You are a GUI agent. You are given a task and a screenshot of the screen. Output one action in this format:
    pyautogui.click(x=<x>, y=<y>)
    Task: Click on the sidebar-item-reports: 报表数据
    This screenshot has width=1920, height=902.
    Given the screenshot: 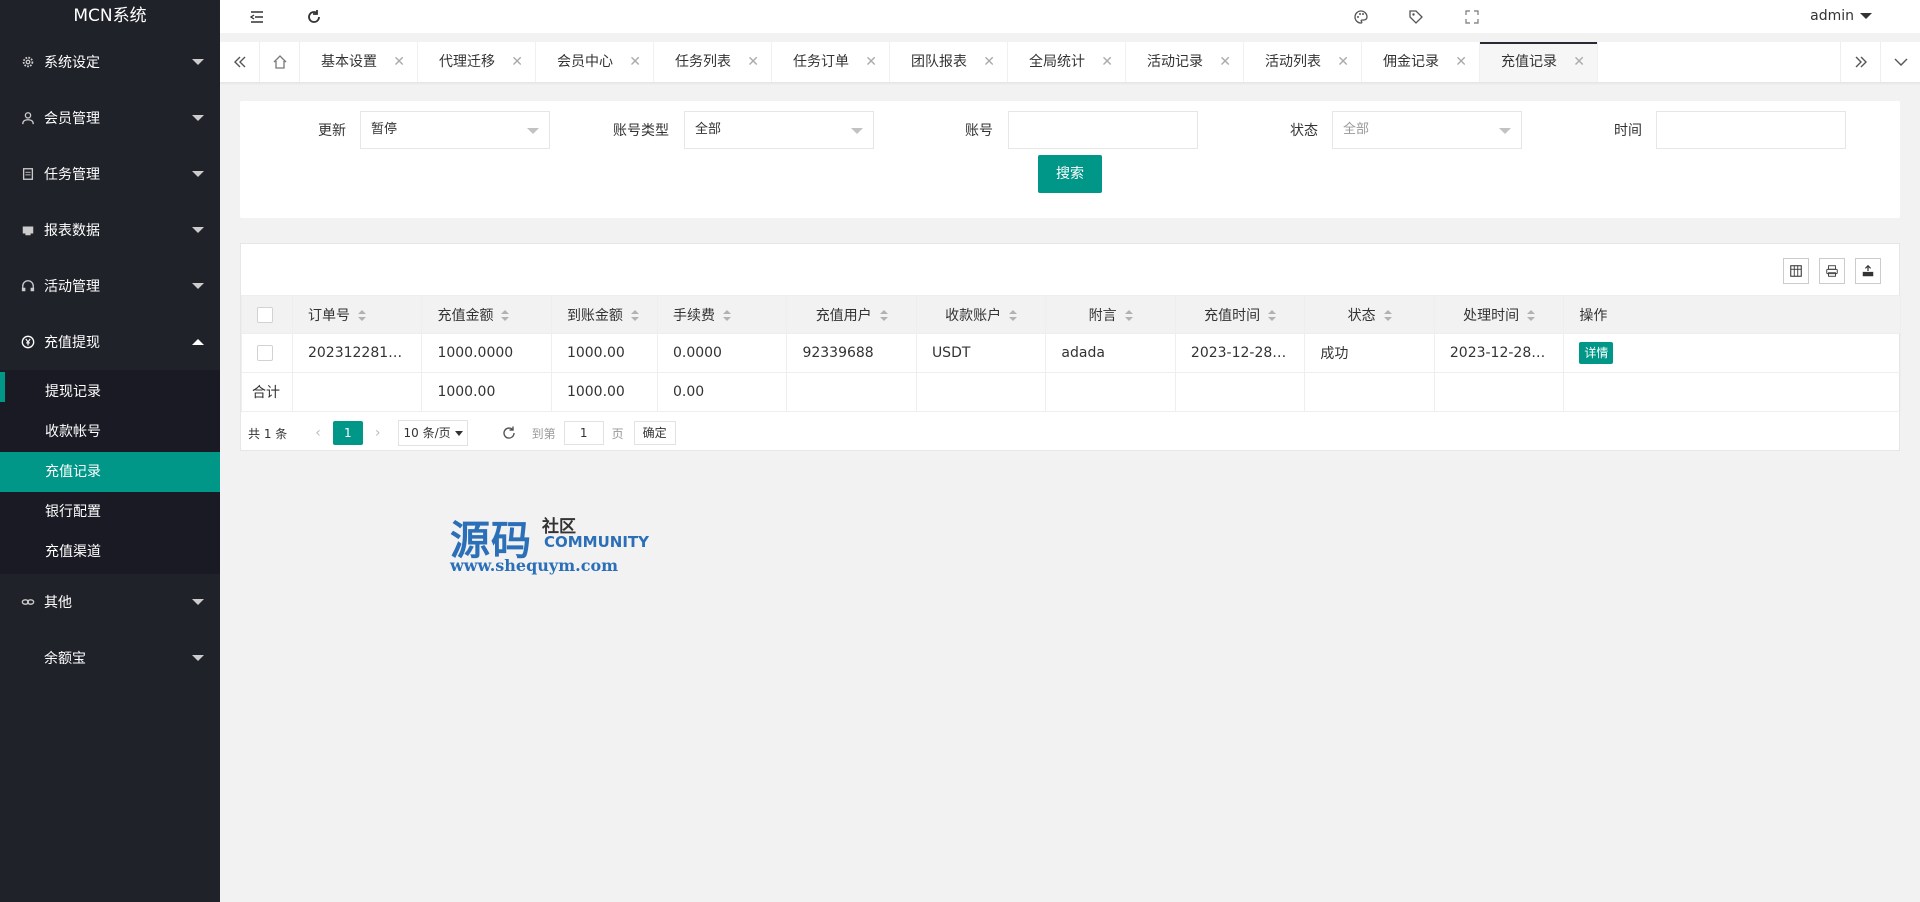 What is the action you would take?
    pyautogui.click(x=110, y=230)
    